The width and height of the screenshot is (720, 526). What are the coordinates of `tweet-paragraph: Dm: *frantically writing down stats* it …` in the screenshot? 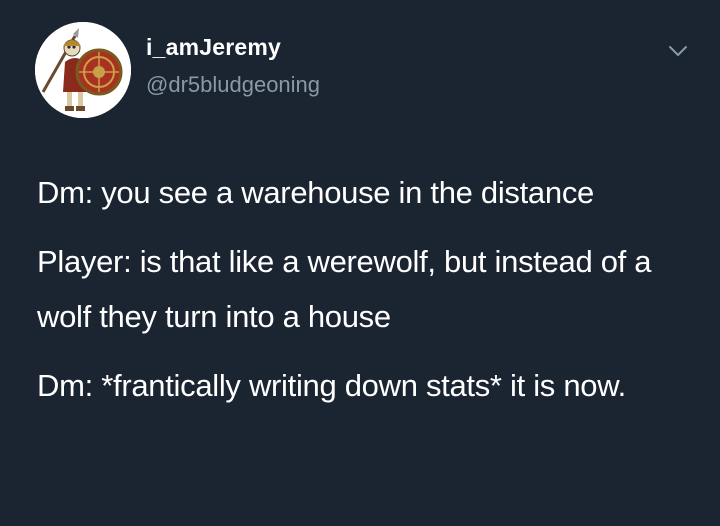 It's located at (331, 385).